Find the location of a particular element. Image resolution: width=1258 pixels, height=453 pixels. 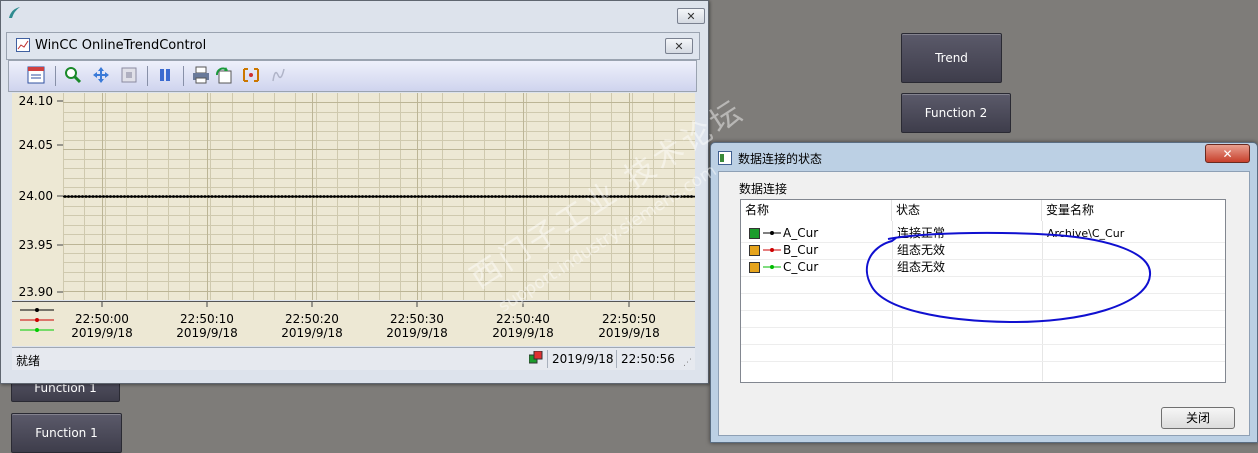

table-row: A_Cur 连接正常 Archive\C_Cur is located at coordinates (983, 234).